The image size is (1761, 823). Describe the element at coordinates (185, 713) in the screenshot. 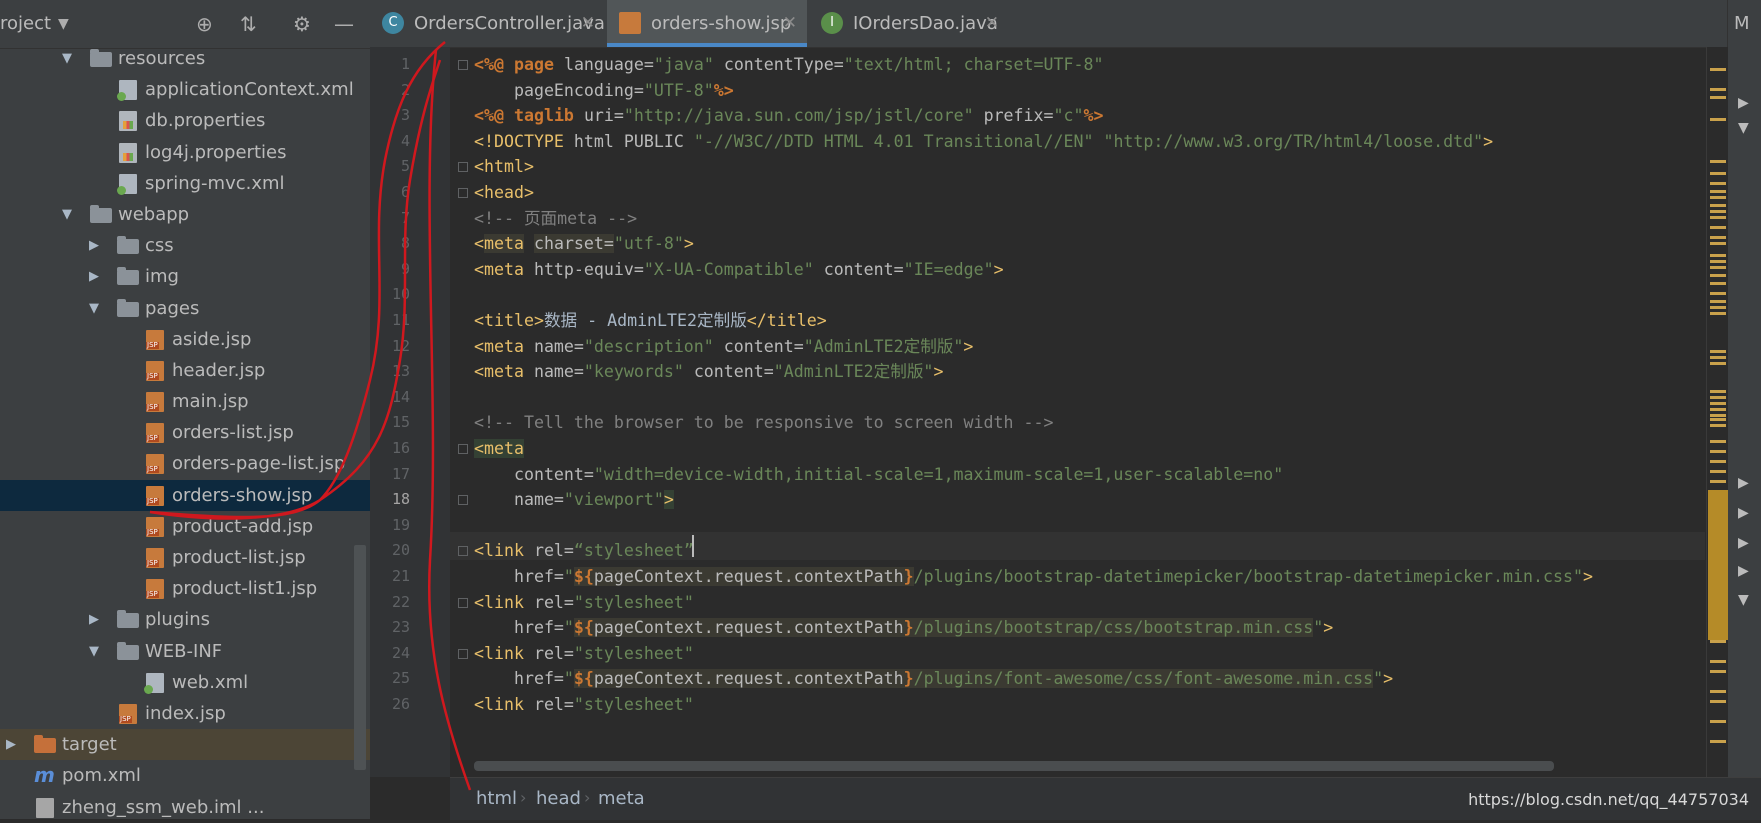

I see `tree-item: index.jsp` at that location.